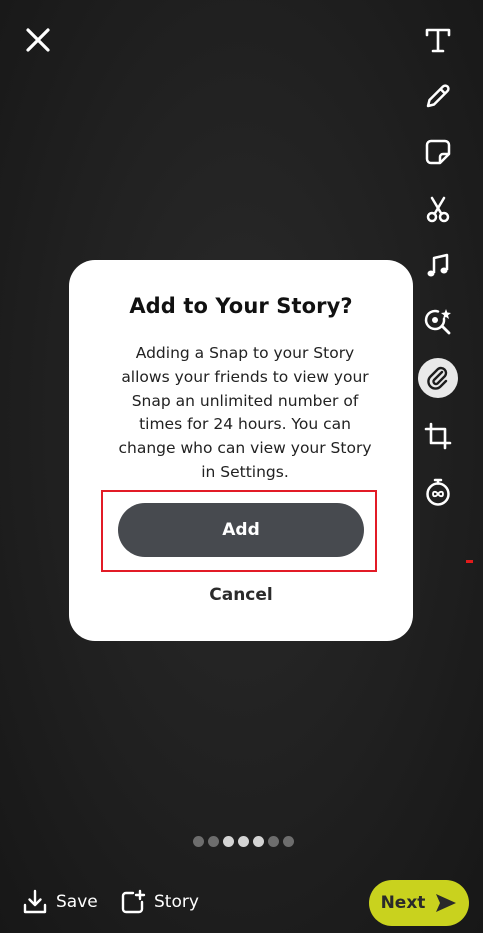 This screenshot has width=483, height=933. I want to click on story-button: Story, so click(159, 902).